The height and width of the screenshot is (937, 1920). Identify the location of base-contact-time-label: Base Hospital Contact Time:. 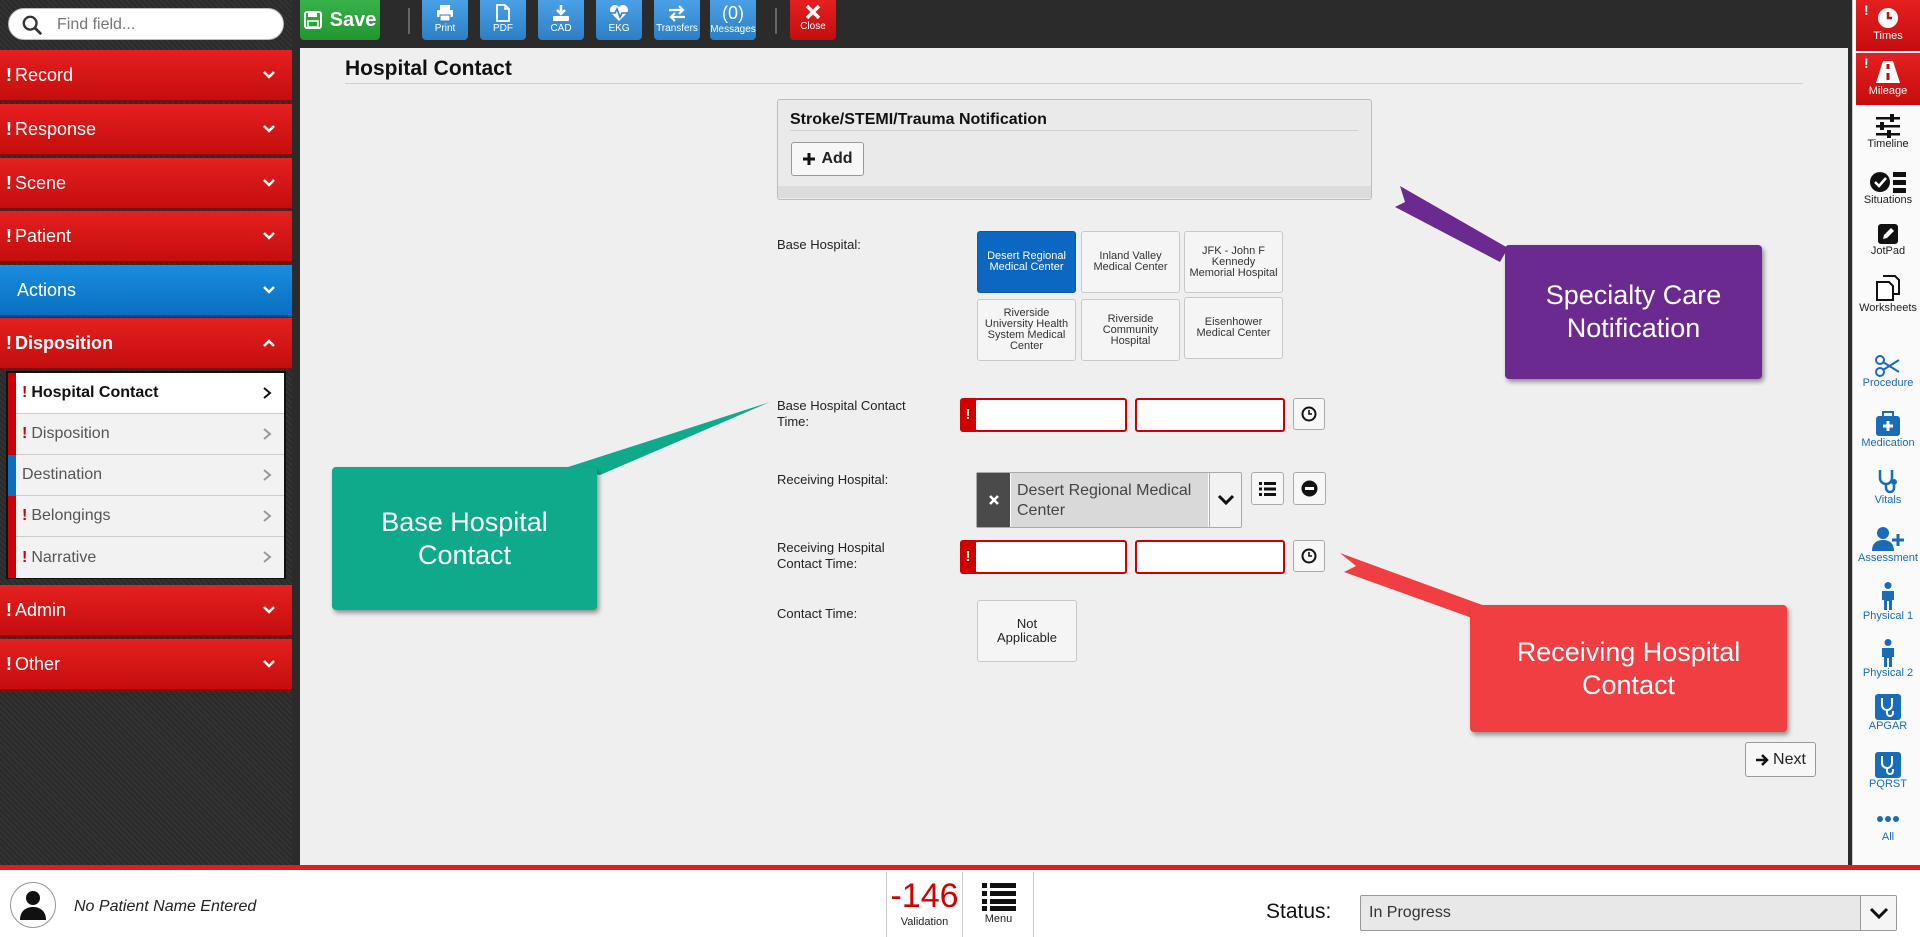
(841, 413).